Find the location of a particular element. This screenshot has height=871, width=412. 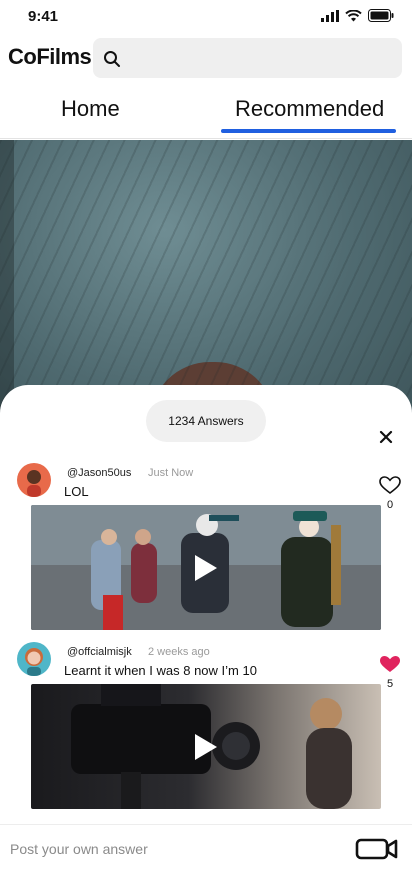

search-box is located at coordinates (247, 58).